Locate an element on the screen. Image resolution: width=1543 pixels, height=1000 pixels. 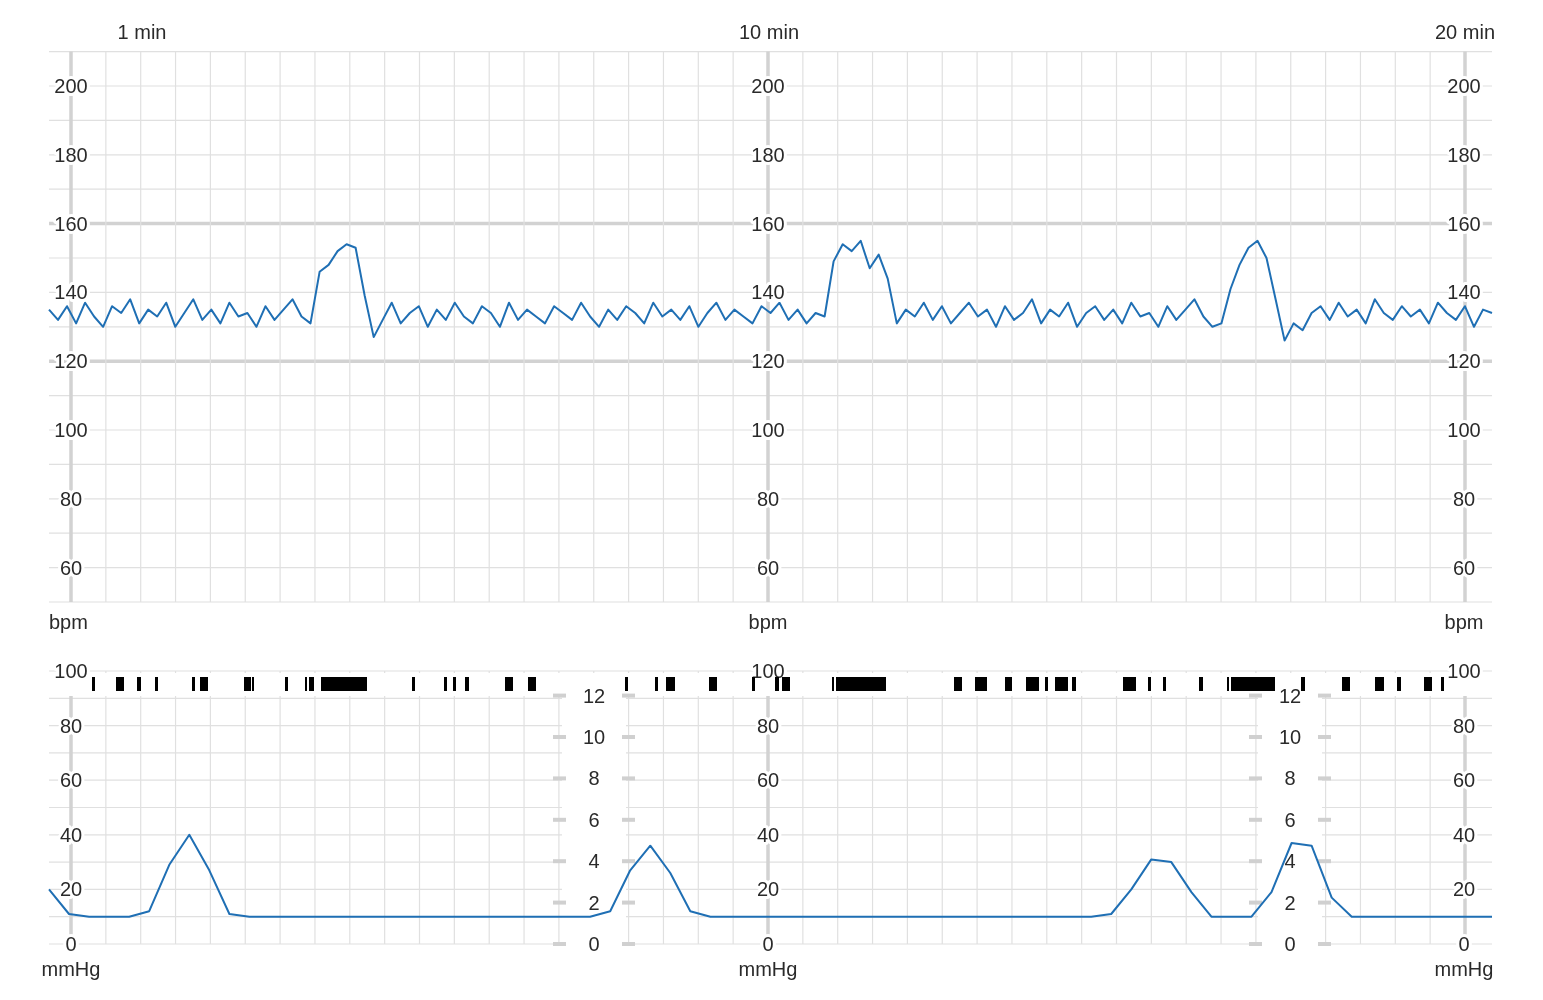
time-label: 1 min is located at coordinates (142, 32).